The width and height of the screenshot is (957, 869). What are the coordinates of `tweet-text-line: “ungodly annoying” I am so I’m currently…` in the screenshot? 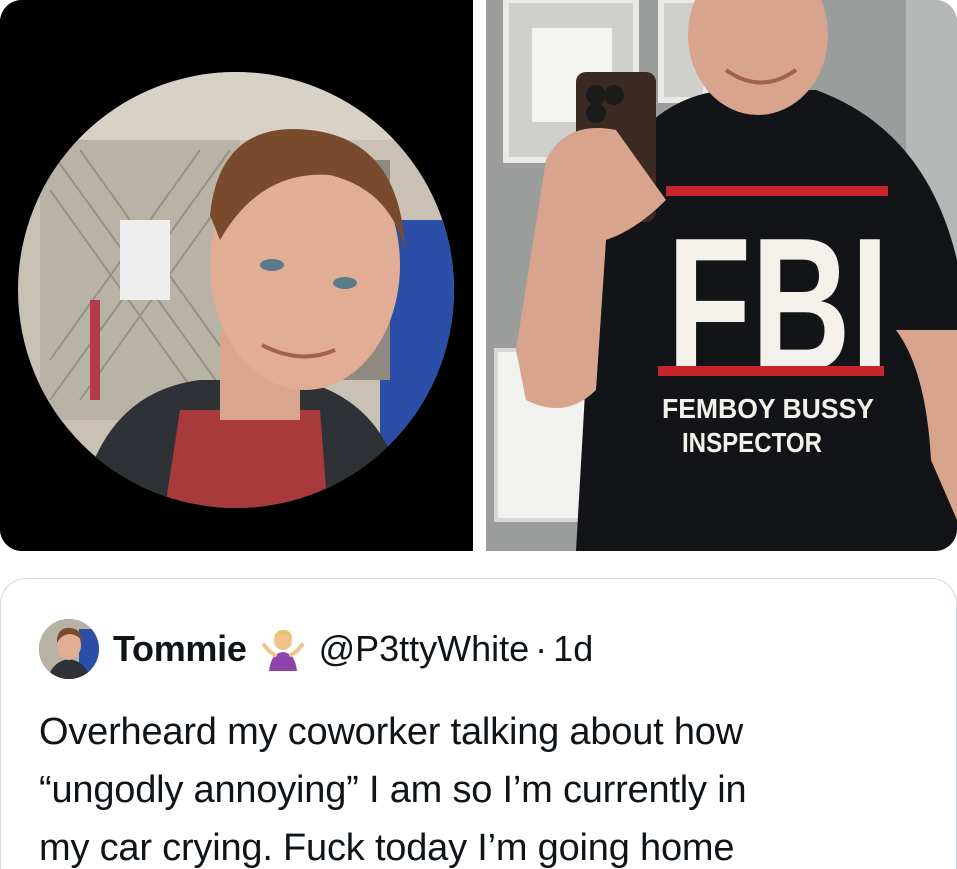 It's located at (393, 790).